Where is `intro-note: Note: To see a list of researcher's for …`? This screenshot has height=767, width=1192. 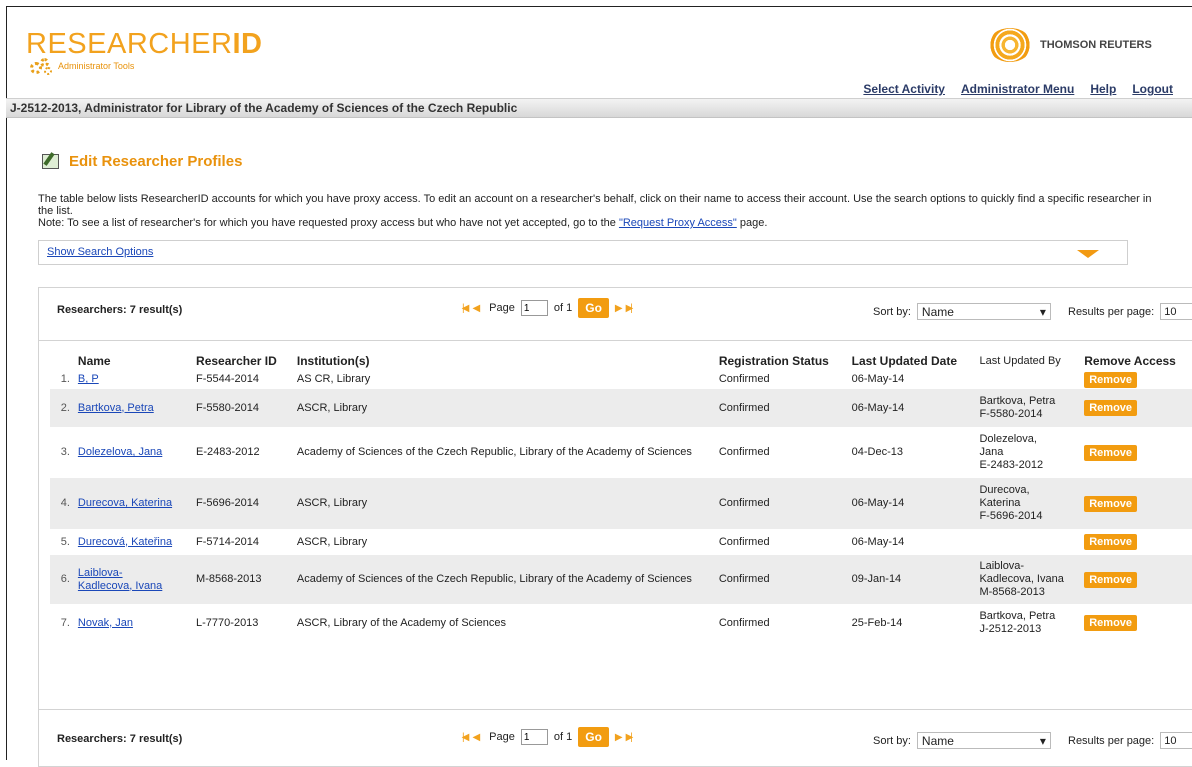 intro-note: Note: To see a list of researcher's for … is located at coordinates (403, 223).